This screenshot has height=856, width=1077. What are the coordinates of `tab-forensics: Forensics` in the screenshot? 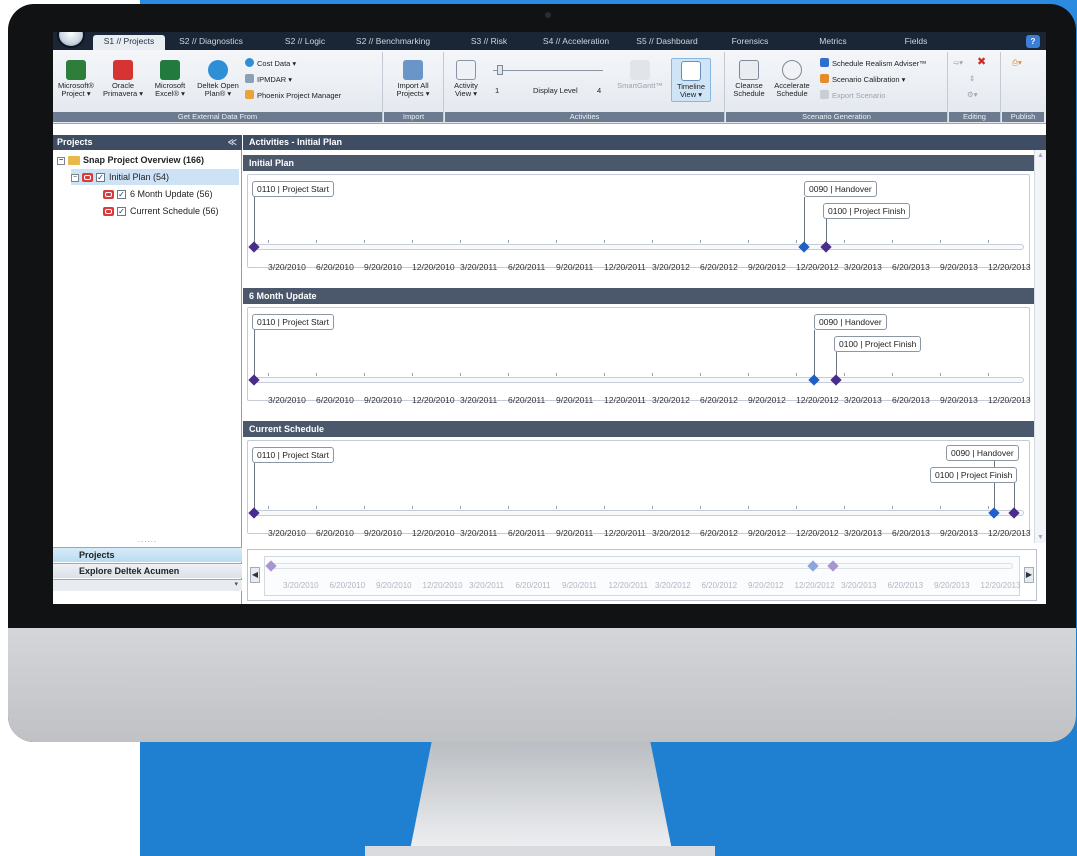 It's located at (750, 42).